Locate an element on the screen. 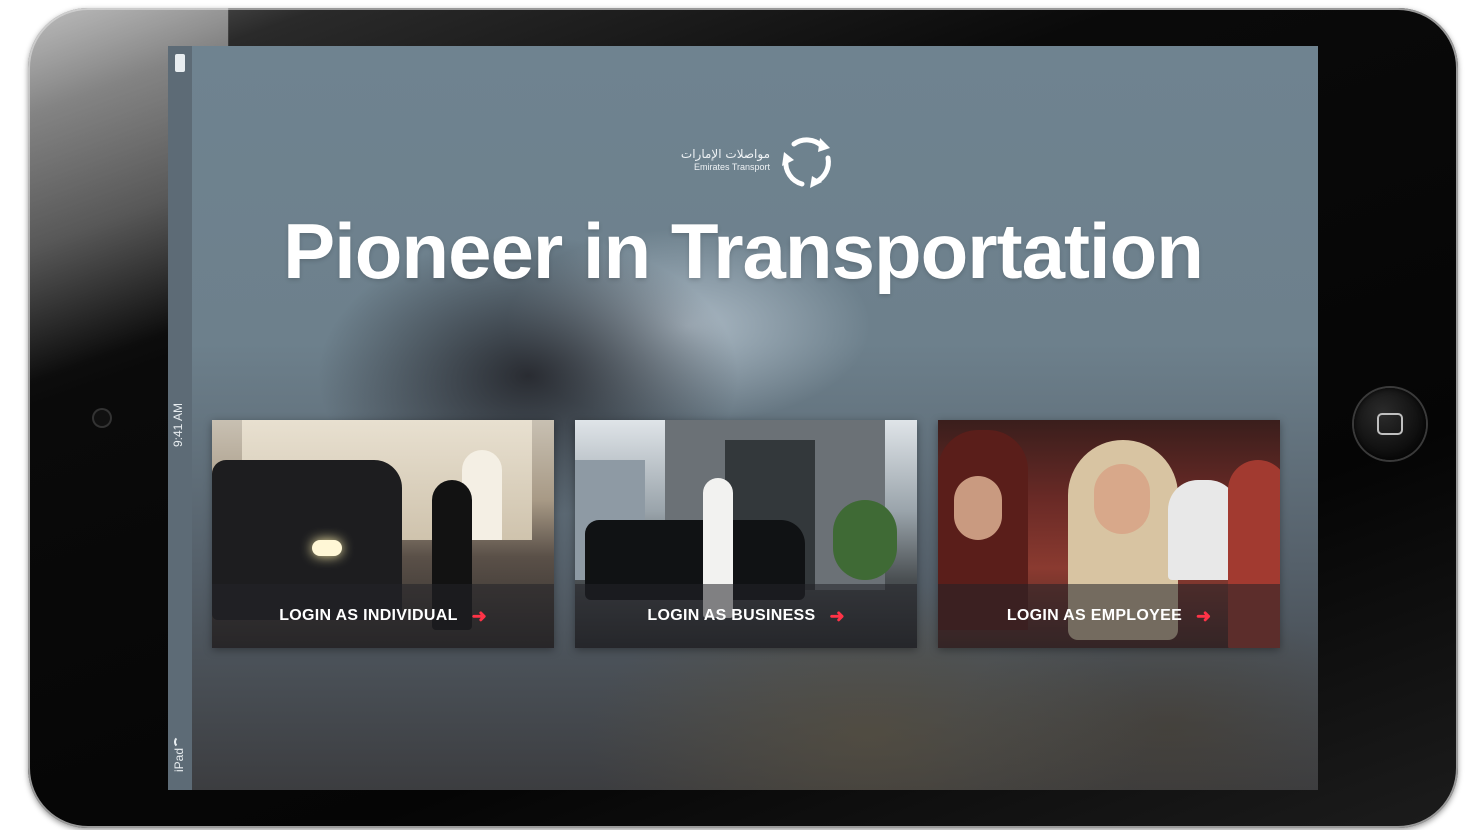 This screenshot has height=830, width=1468. card-label-bar: LOGIN AS EMPLOYEE ➜ is located at coordinates (1109, 616).